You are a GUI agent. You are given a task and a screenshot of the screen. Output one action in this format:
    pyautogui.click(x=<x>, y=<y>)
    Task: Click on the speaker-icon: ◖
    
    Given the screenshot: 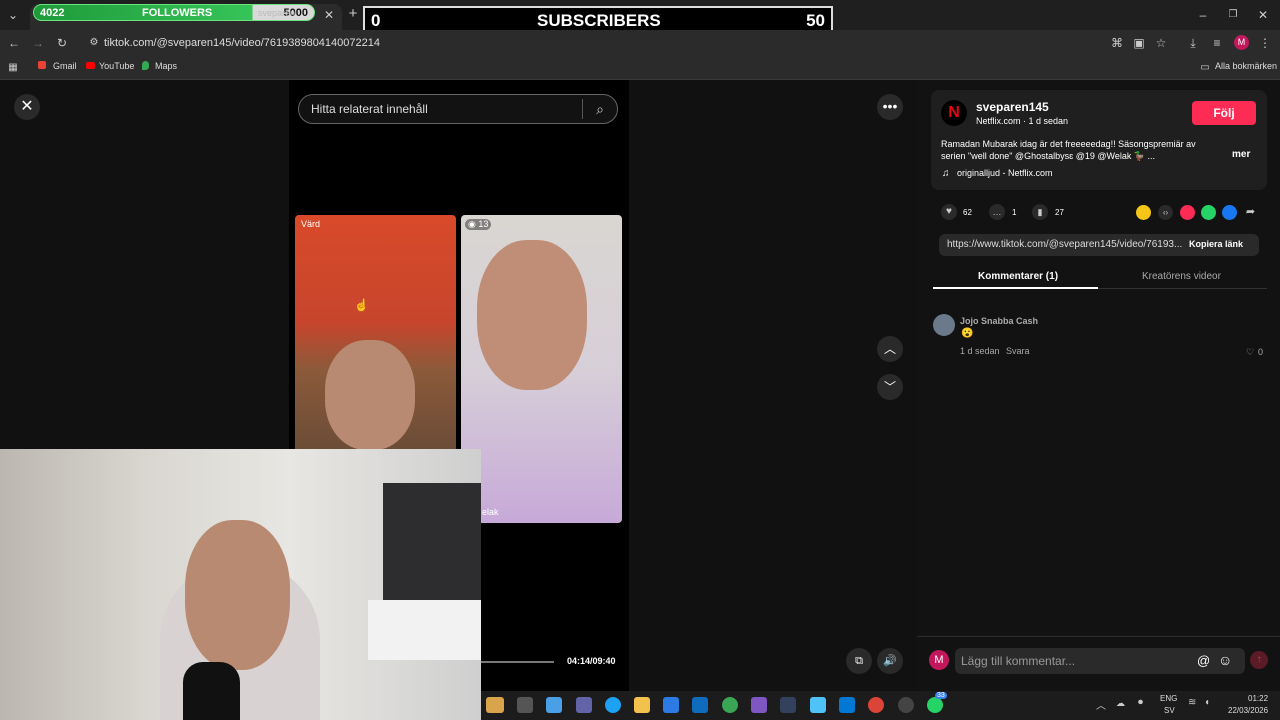 What is the action you would take?
    pyautogui.click(x=1207, y=702)
    